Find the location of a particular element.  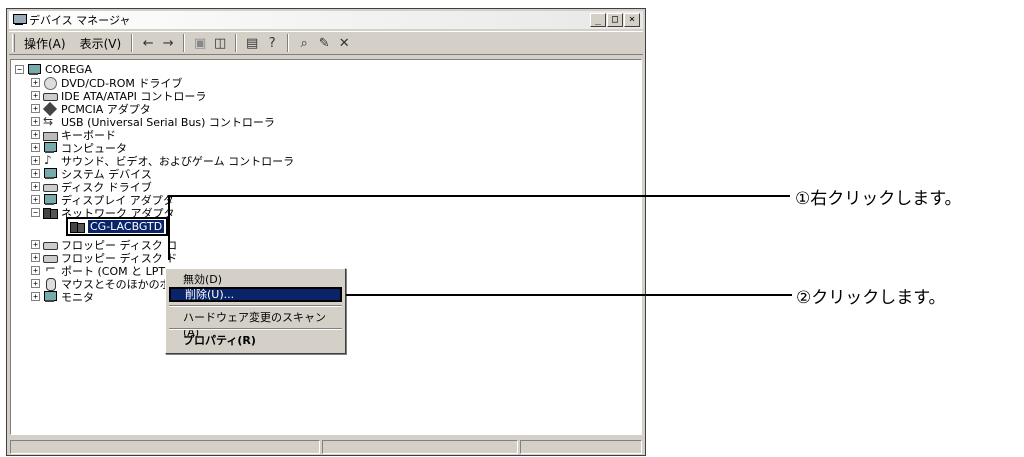

uninstall-icon: ✎ is located at coordinates (324, 43).